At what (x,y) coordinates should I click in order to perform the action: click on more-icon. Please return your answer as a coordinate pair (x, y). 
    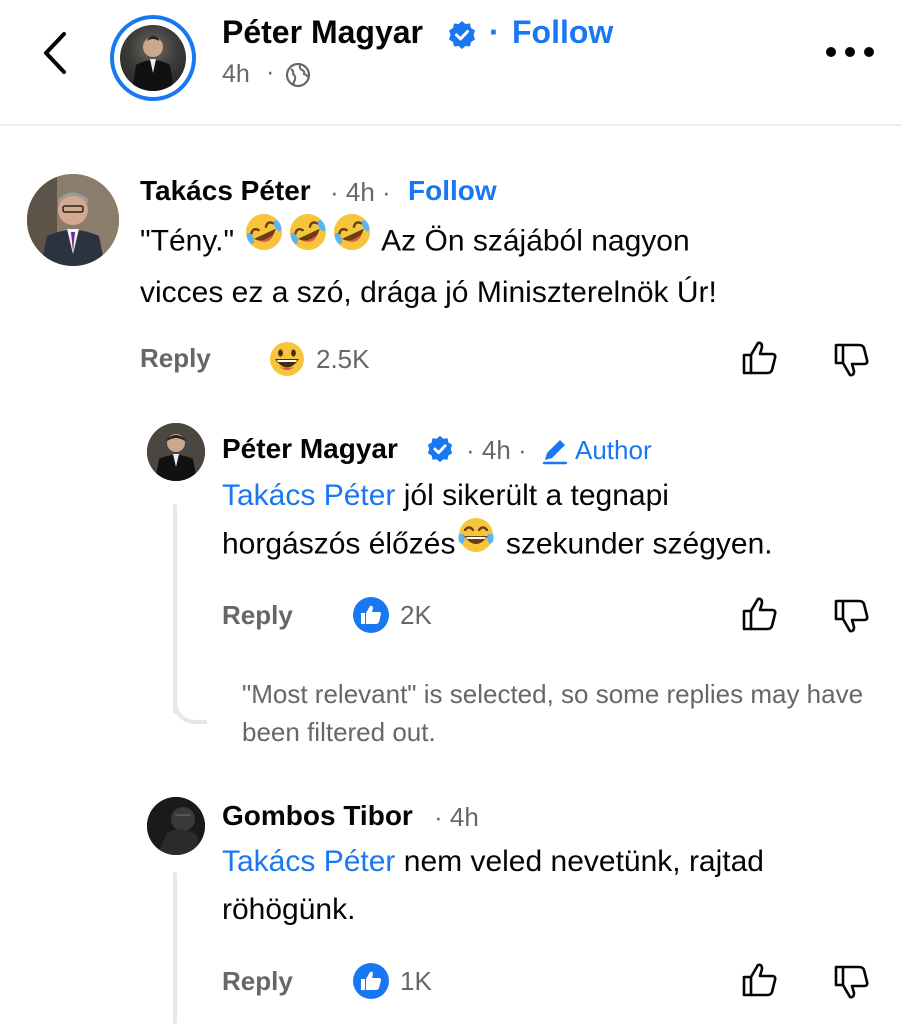
    Looking at the image, I should click on (831, 52).